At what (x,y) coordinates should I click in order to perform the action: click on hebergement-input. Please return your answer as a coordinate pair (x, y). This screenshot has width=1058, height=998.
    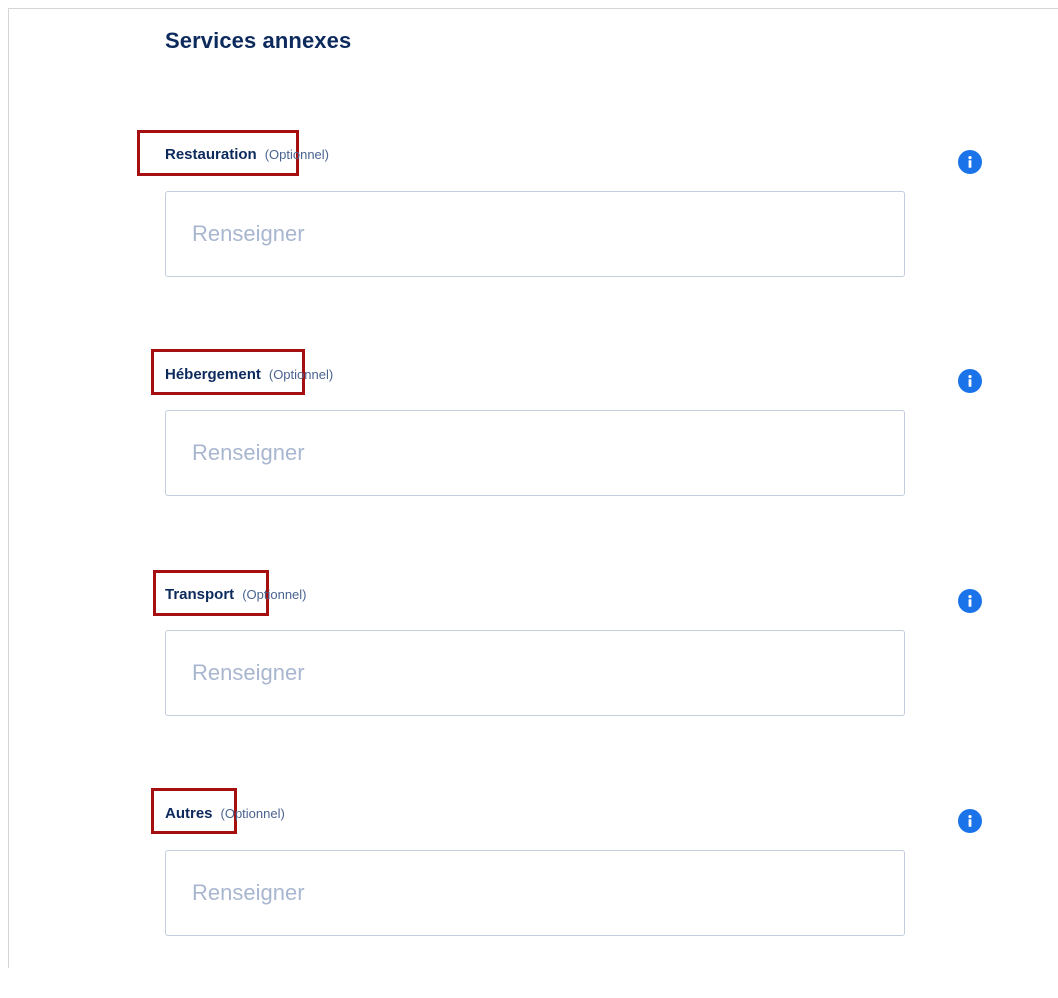
    Looking at the image, I should click on (535, 453).